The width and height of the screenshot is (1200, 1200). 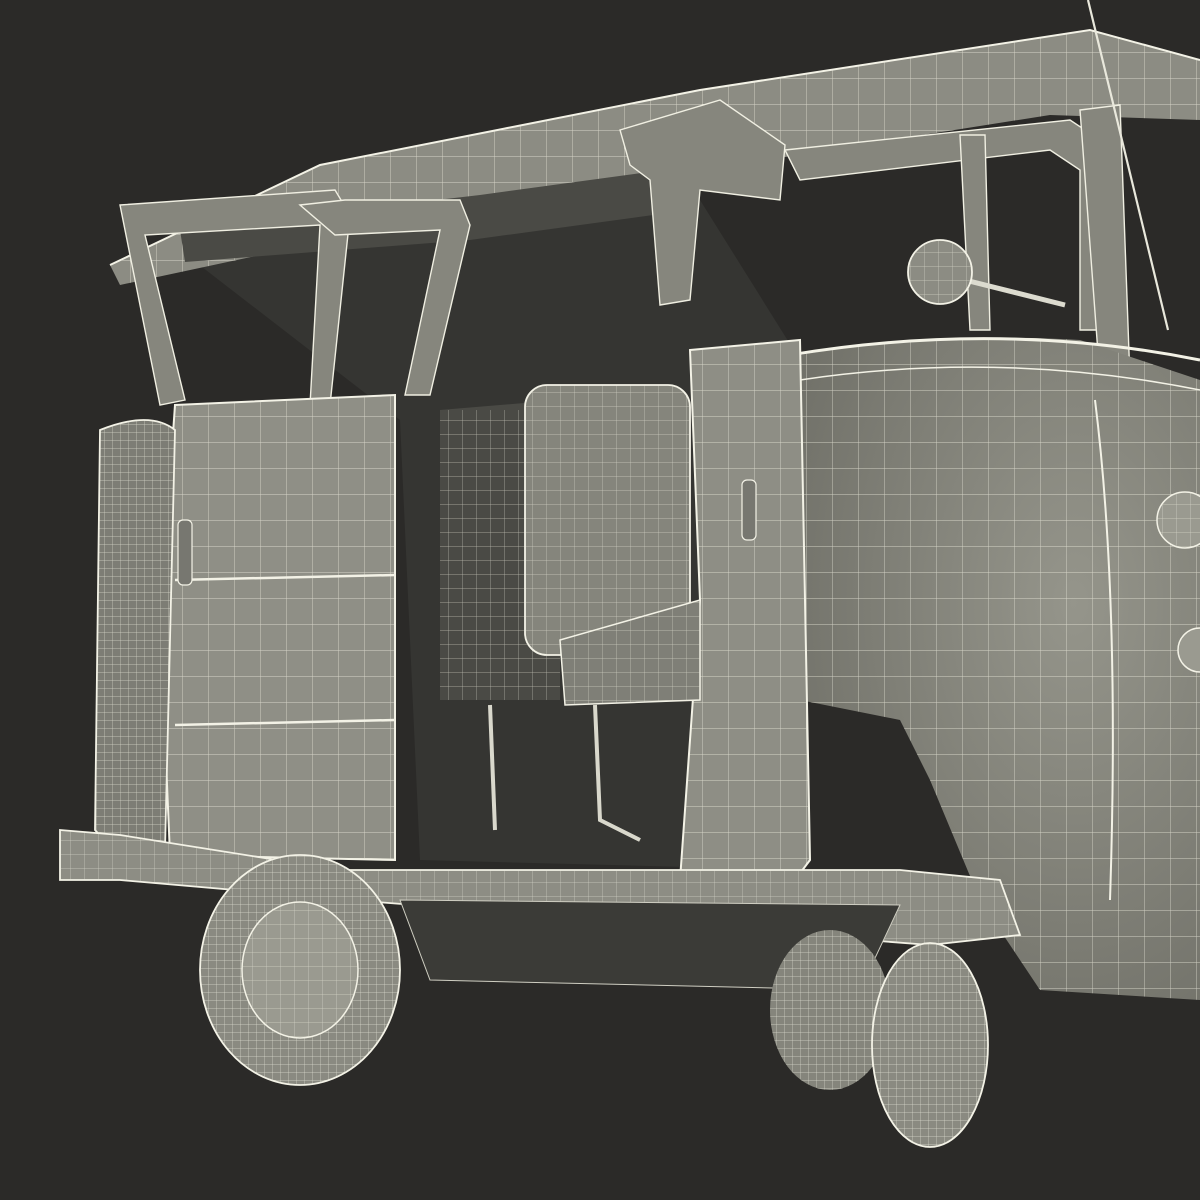 What do you see at coordinates (135, 636) in the screenshot?
I see `spare-tire` at bounding box center [135, 636].